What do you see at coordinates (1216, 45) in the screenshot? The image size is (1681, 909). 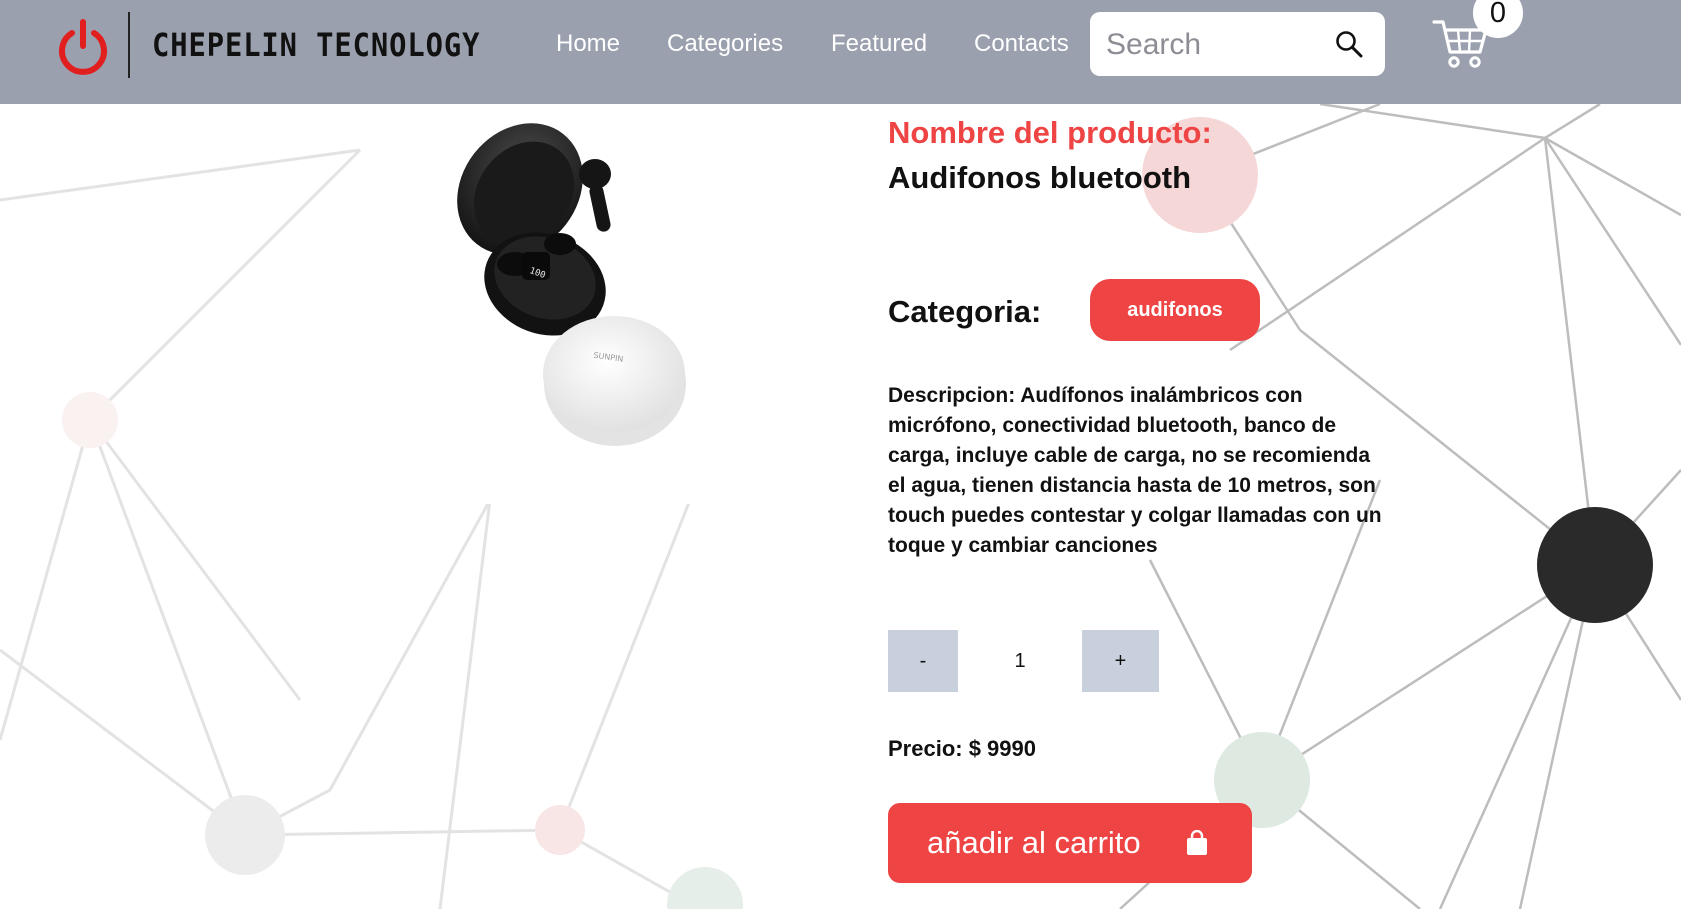 I see `search-input` at bounding box center [1216, 45].